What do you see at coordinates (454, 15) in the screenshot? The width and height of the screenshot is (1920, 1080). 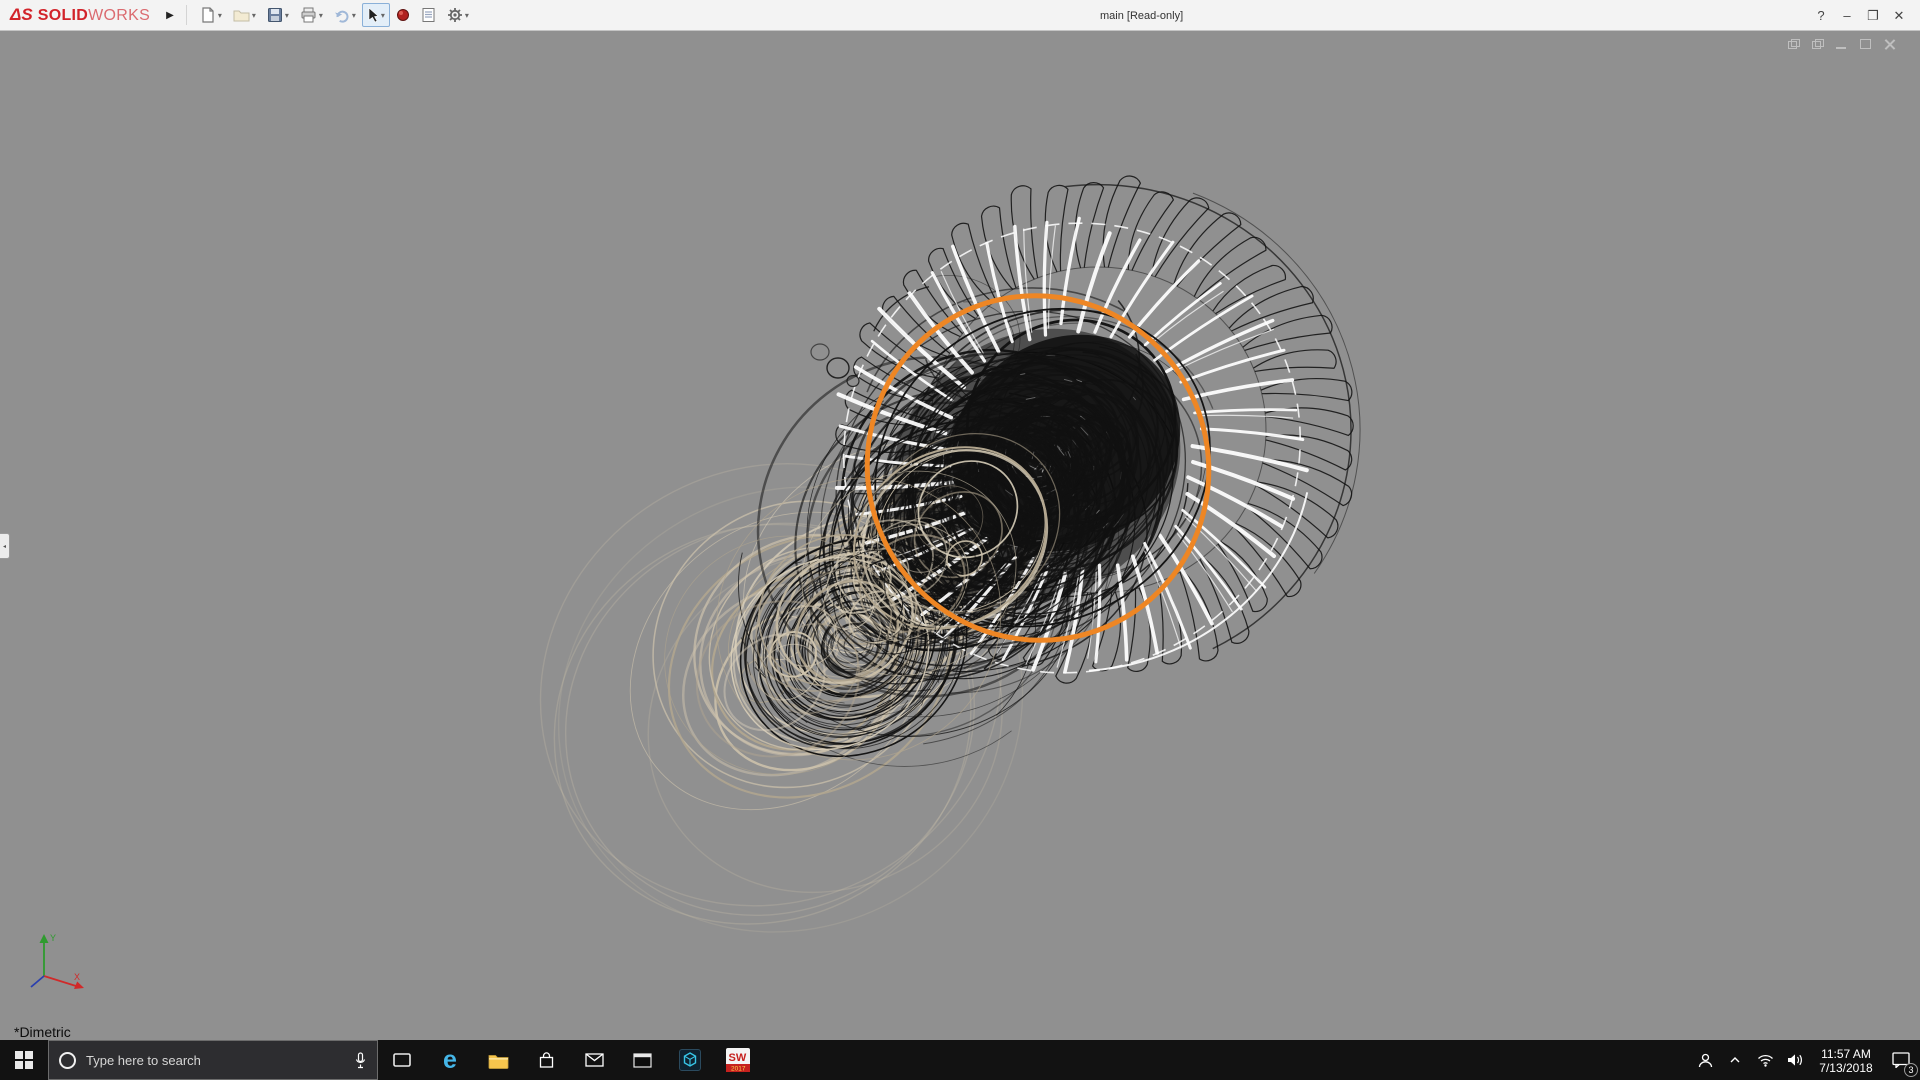 I see `gear-icon` at bounding box center [454, 15].